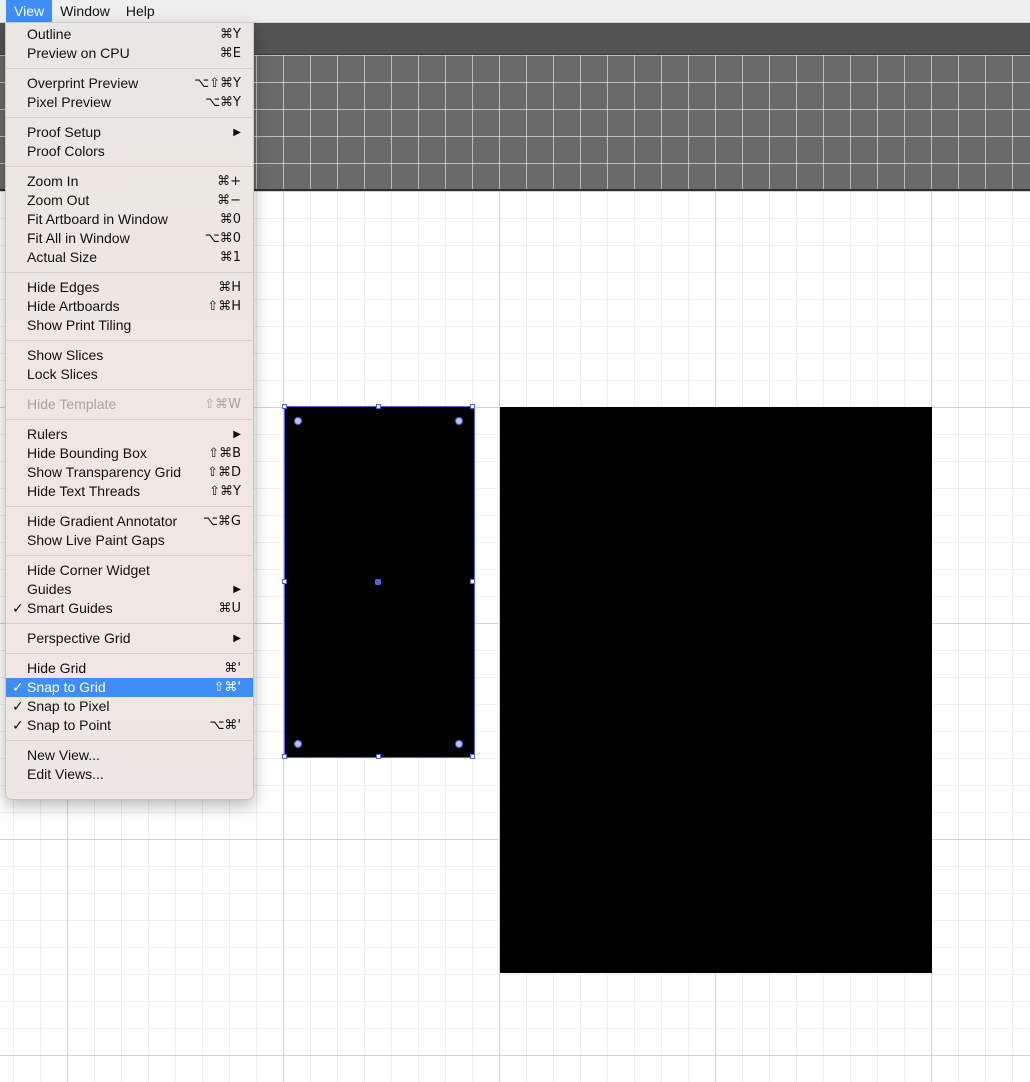  I want to click on bounding-handle-middle-left, so click(284, 581).